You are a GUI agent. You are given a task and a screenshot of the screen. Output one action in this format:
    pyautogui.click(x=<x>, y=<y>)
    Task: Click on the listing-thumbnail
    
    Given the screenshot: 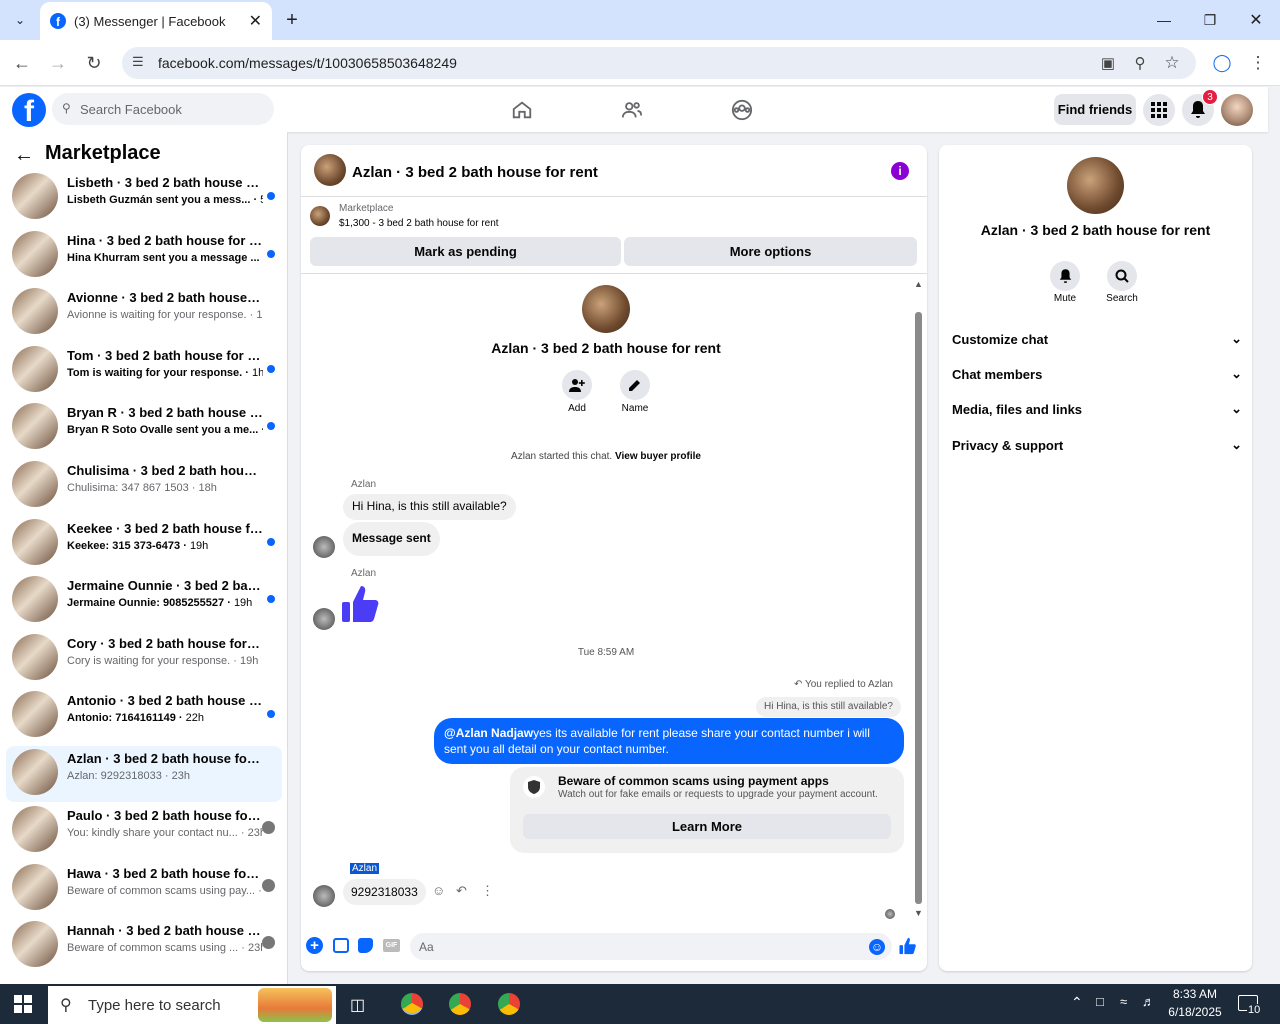 What is the action you would take?
    pyautogui.click(x=320, y=216)
    